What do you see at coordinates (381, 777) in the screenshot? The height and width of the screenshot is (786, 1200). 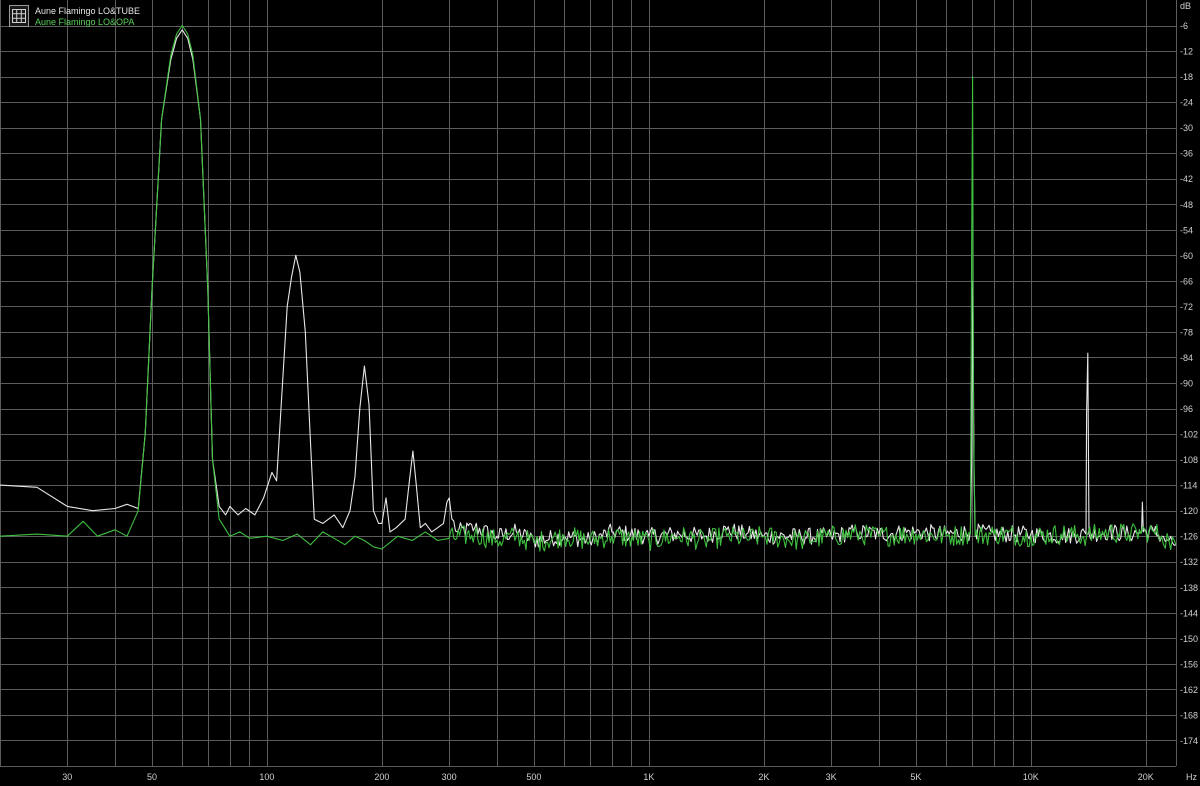 I see `x-tick-label: 200` at bounding box center [381, 777].